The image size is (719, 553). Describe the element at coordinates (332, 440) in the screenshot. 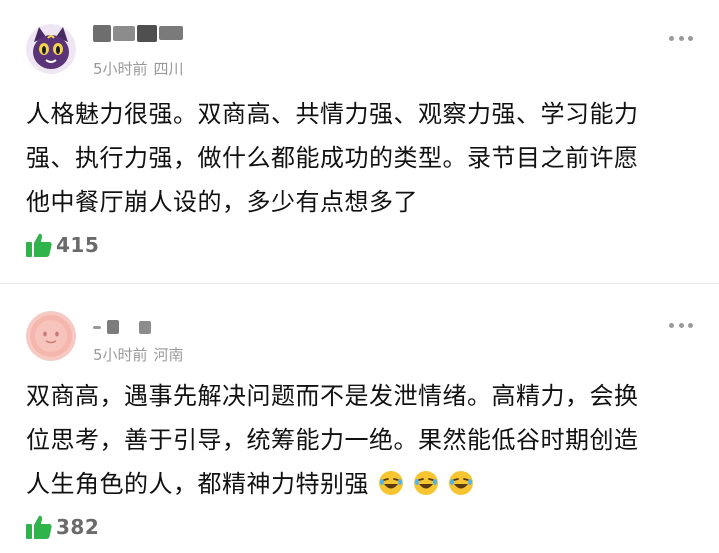

I see `comment-text-line: 位思考，善于引导，统筹能力一绝。果然能低谷时期创造` at that location.